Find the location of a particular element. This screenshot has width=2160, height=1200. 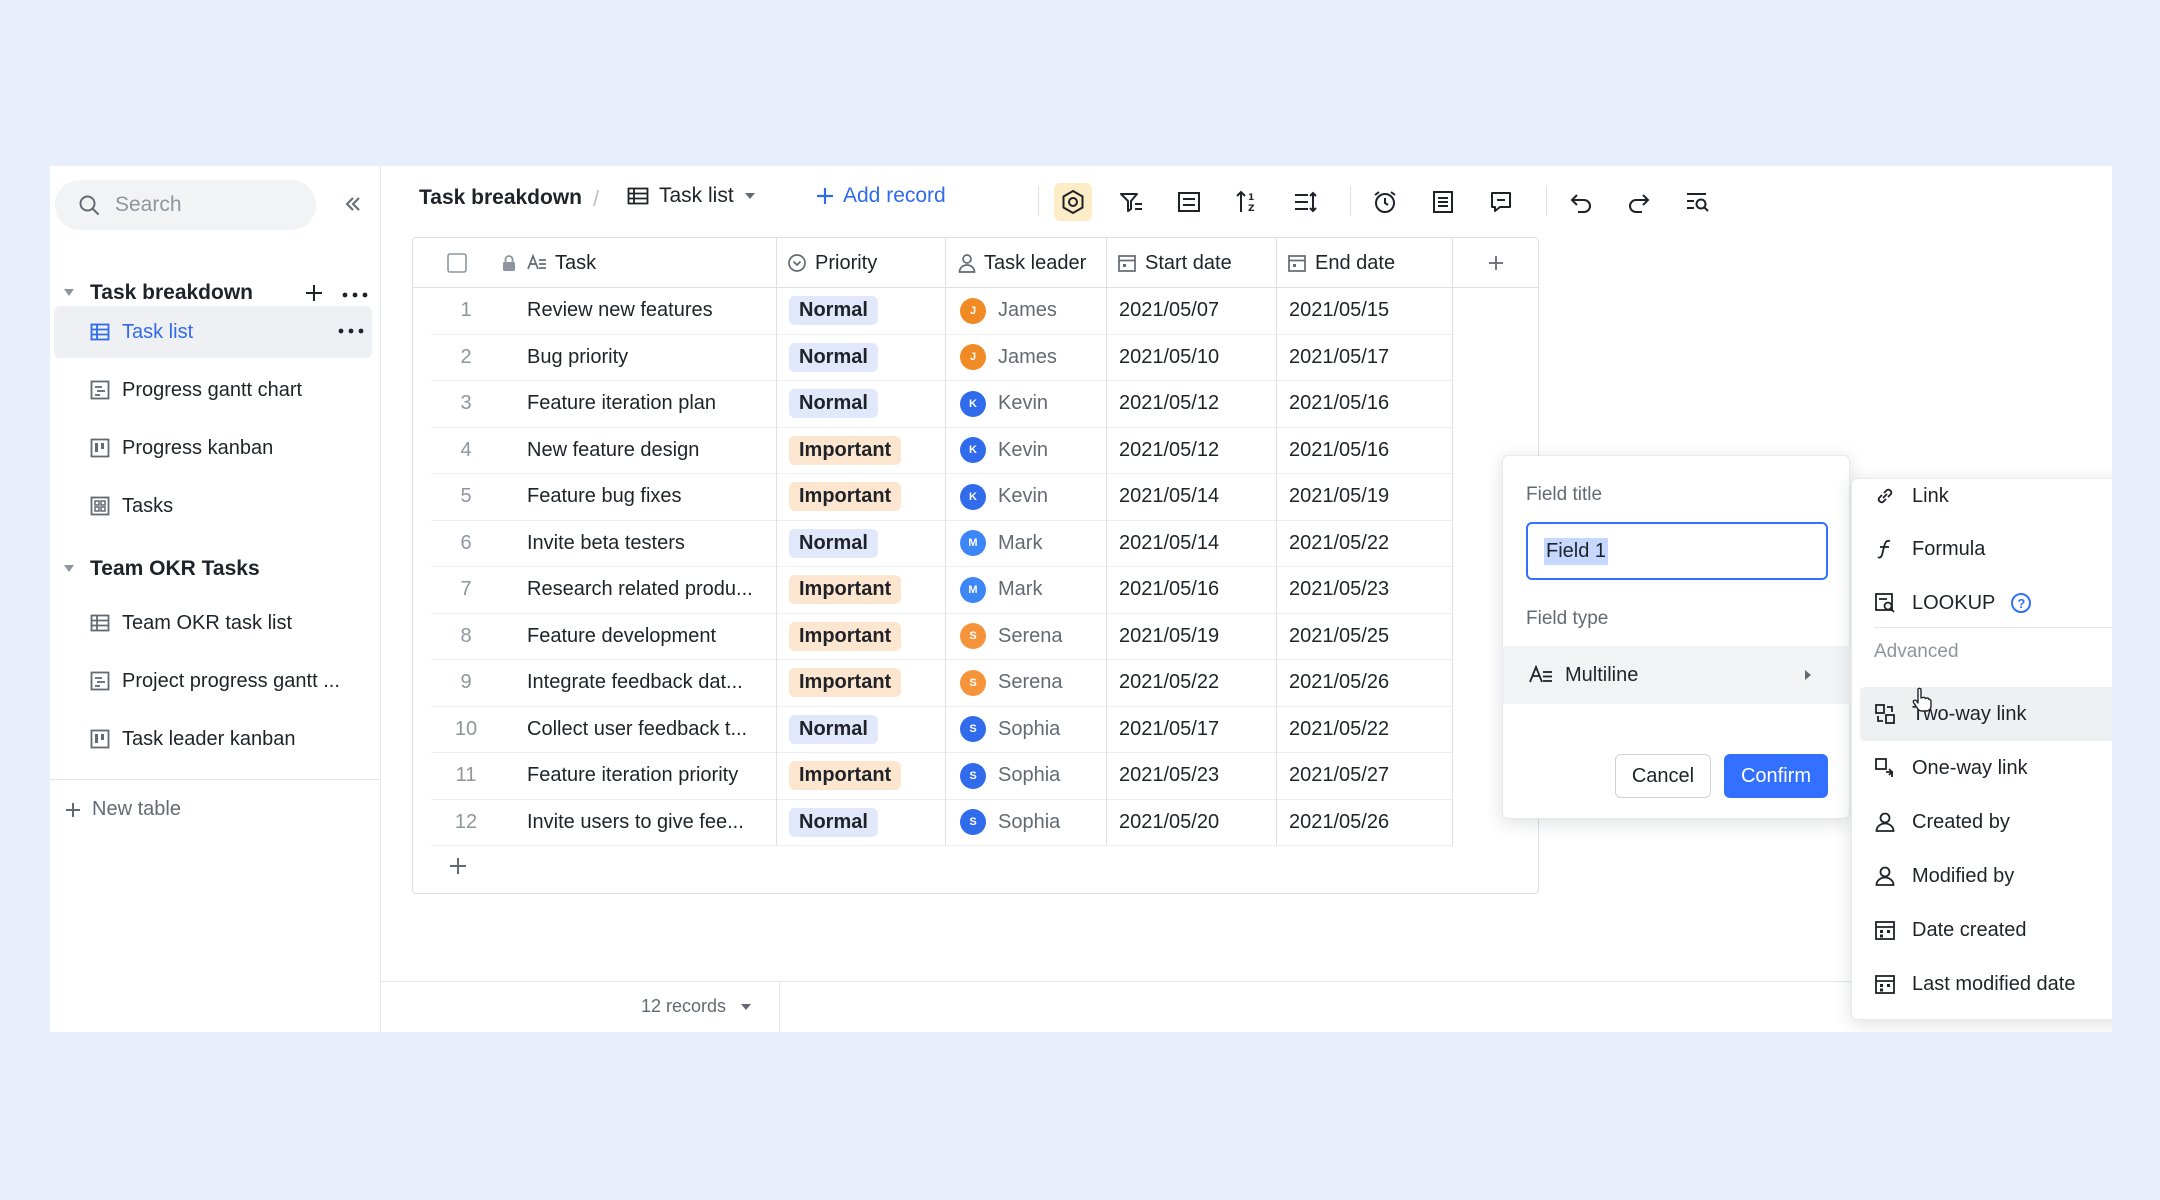

task-cell: New feature design is located at coordinates (639, 450).